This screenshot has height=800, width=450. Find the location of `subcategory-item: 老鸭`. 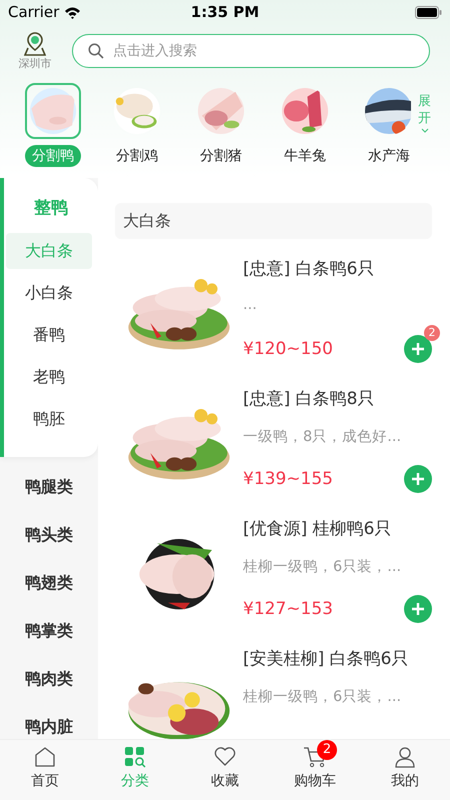

subcategory-item: 老鸭 is located at coordinates (49, 377).